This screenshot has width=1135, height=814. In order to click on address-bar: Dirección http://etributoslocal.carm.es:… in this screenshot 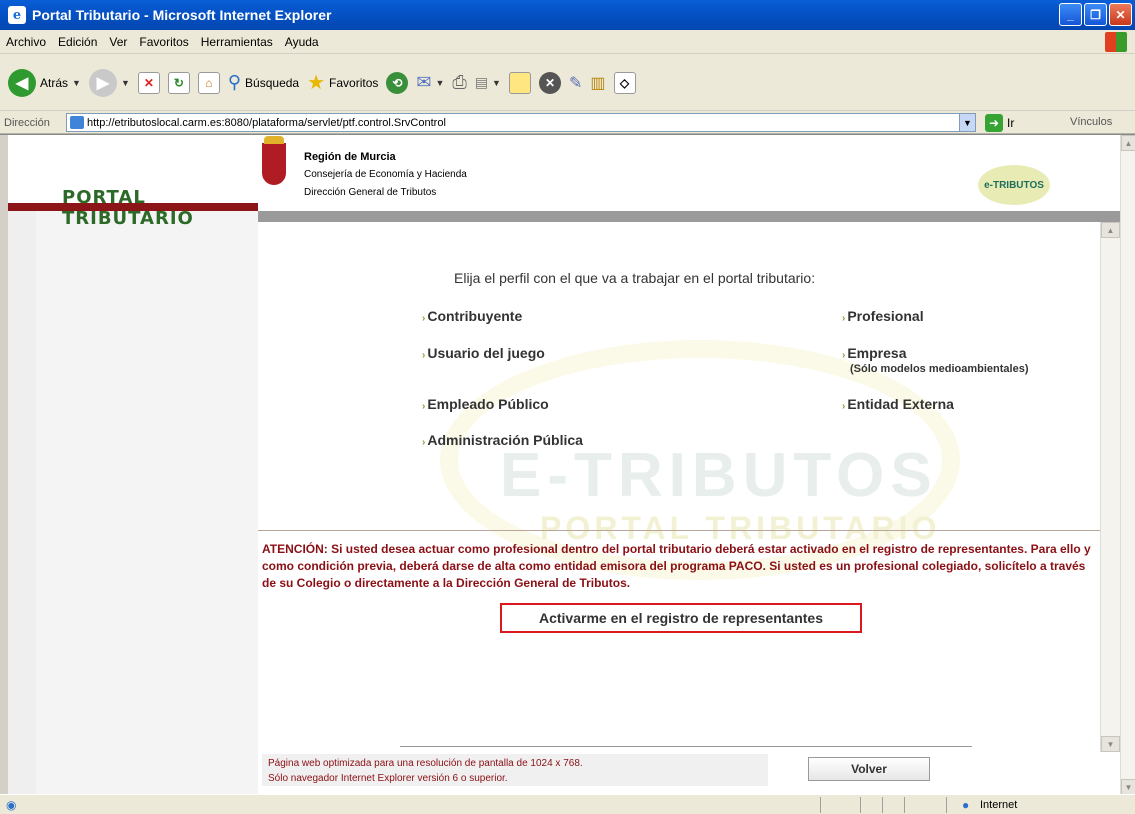, I will do `click(567, 123)`.